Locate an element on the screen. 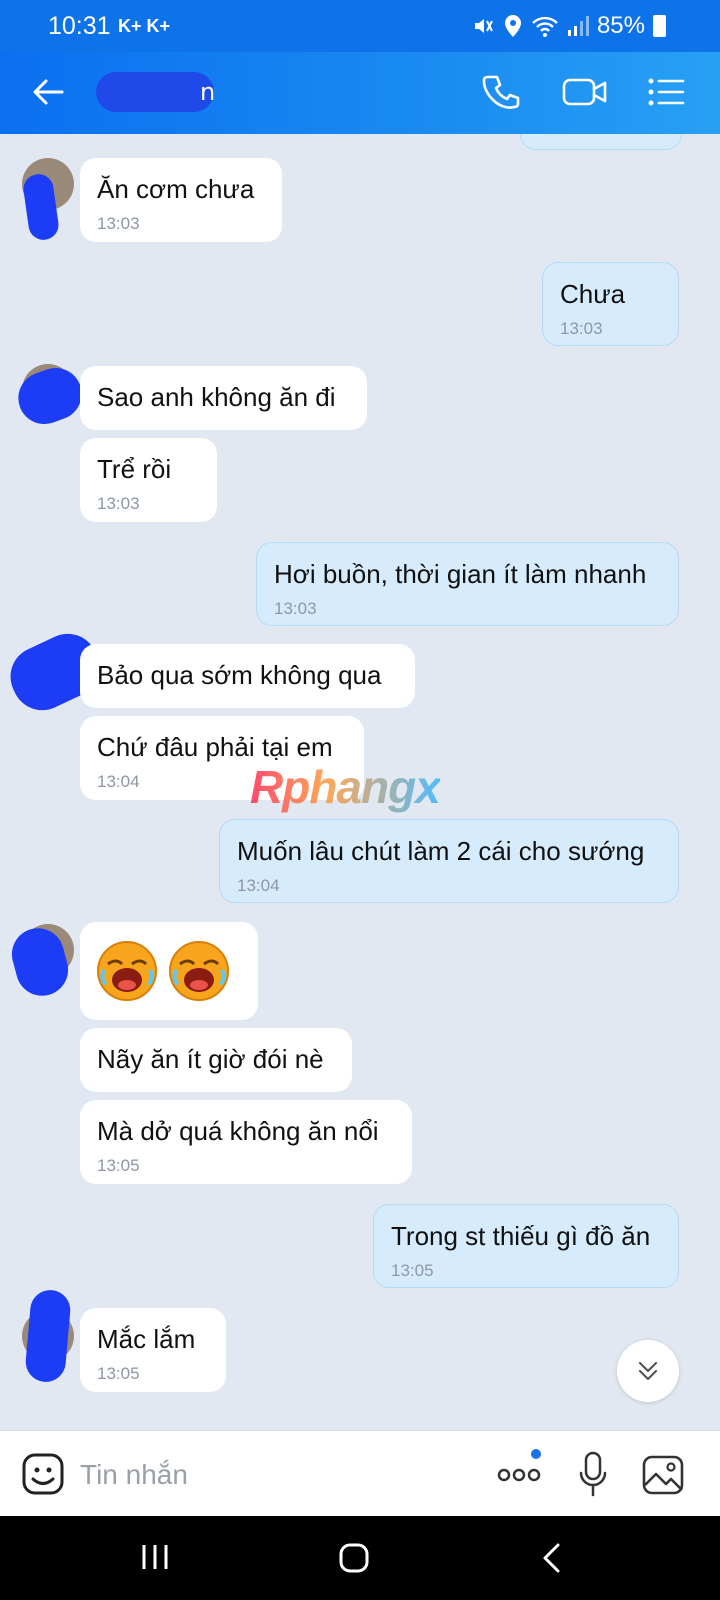  message-bubble-incoming: Nãy ăn ít giờ đói nè is located at coordinates (216, 1060).